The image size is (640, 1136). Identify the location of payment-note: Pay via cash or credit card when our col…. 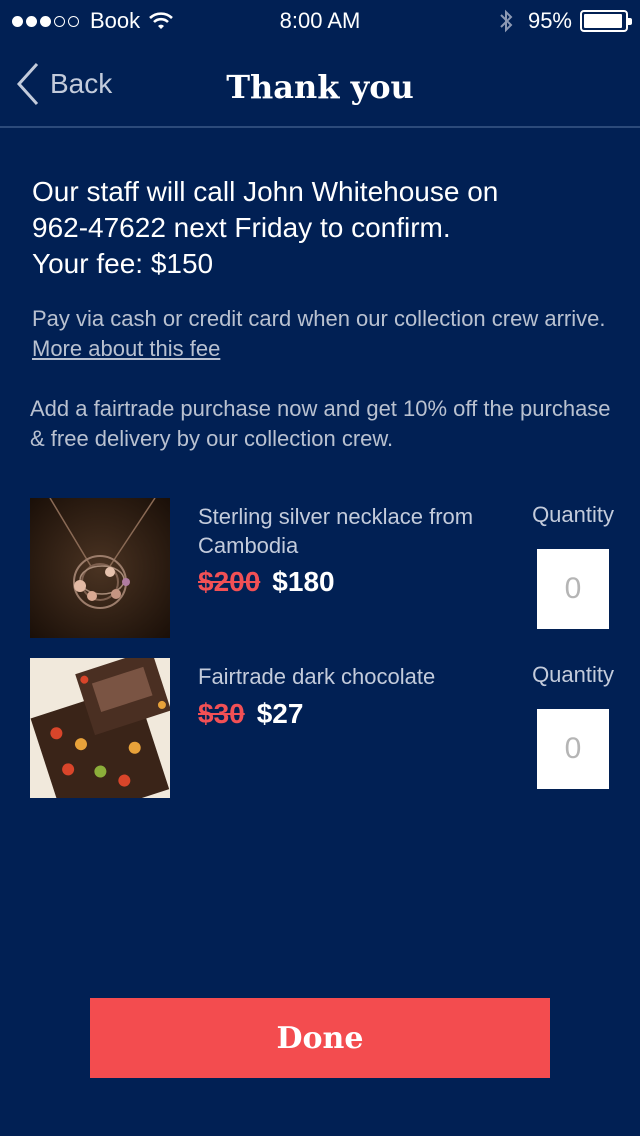
(322, 334).